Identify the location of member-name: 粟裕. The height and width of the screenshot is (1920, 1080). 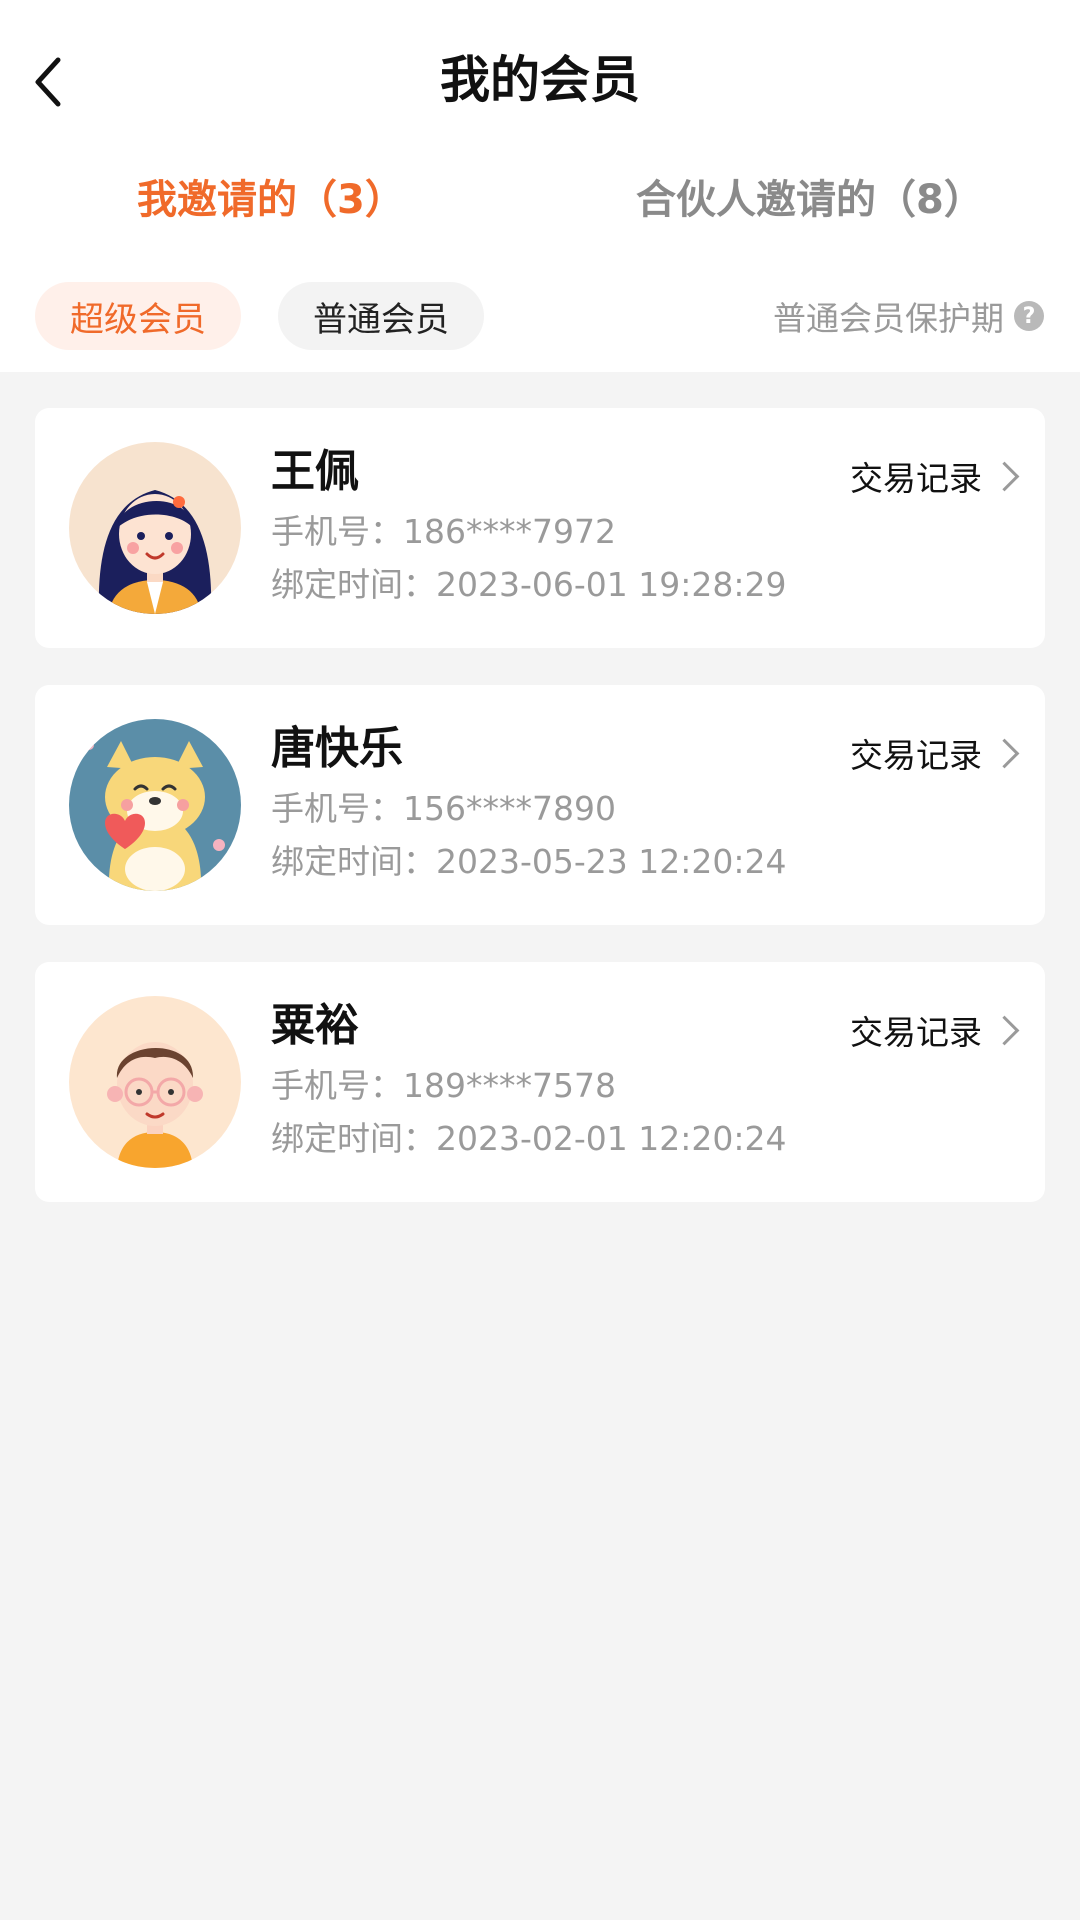
(315, 1025).